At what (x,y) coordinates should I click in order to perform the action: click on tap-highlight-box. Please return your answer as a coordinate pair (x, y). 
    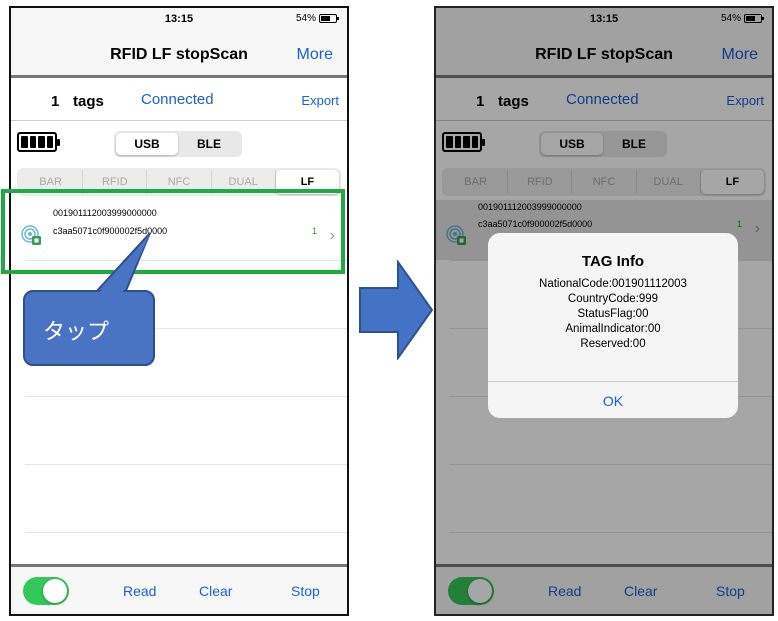
    Looking at the image, I should click on (173, 231).